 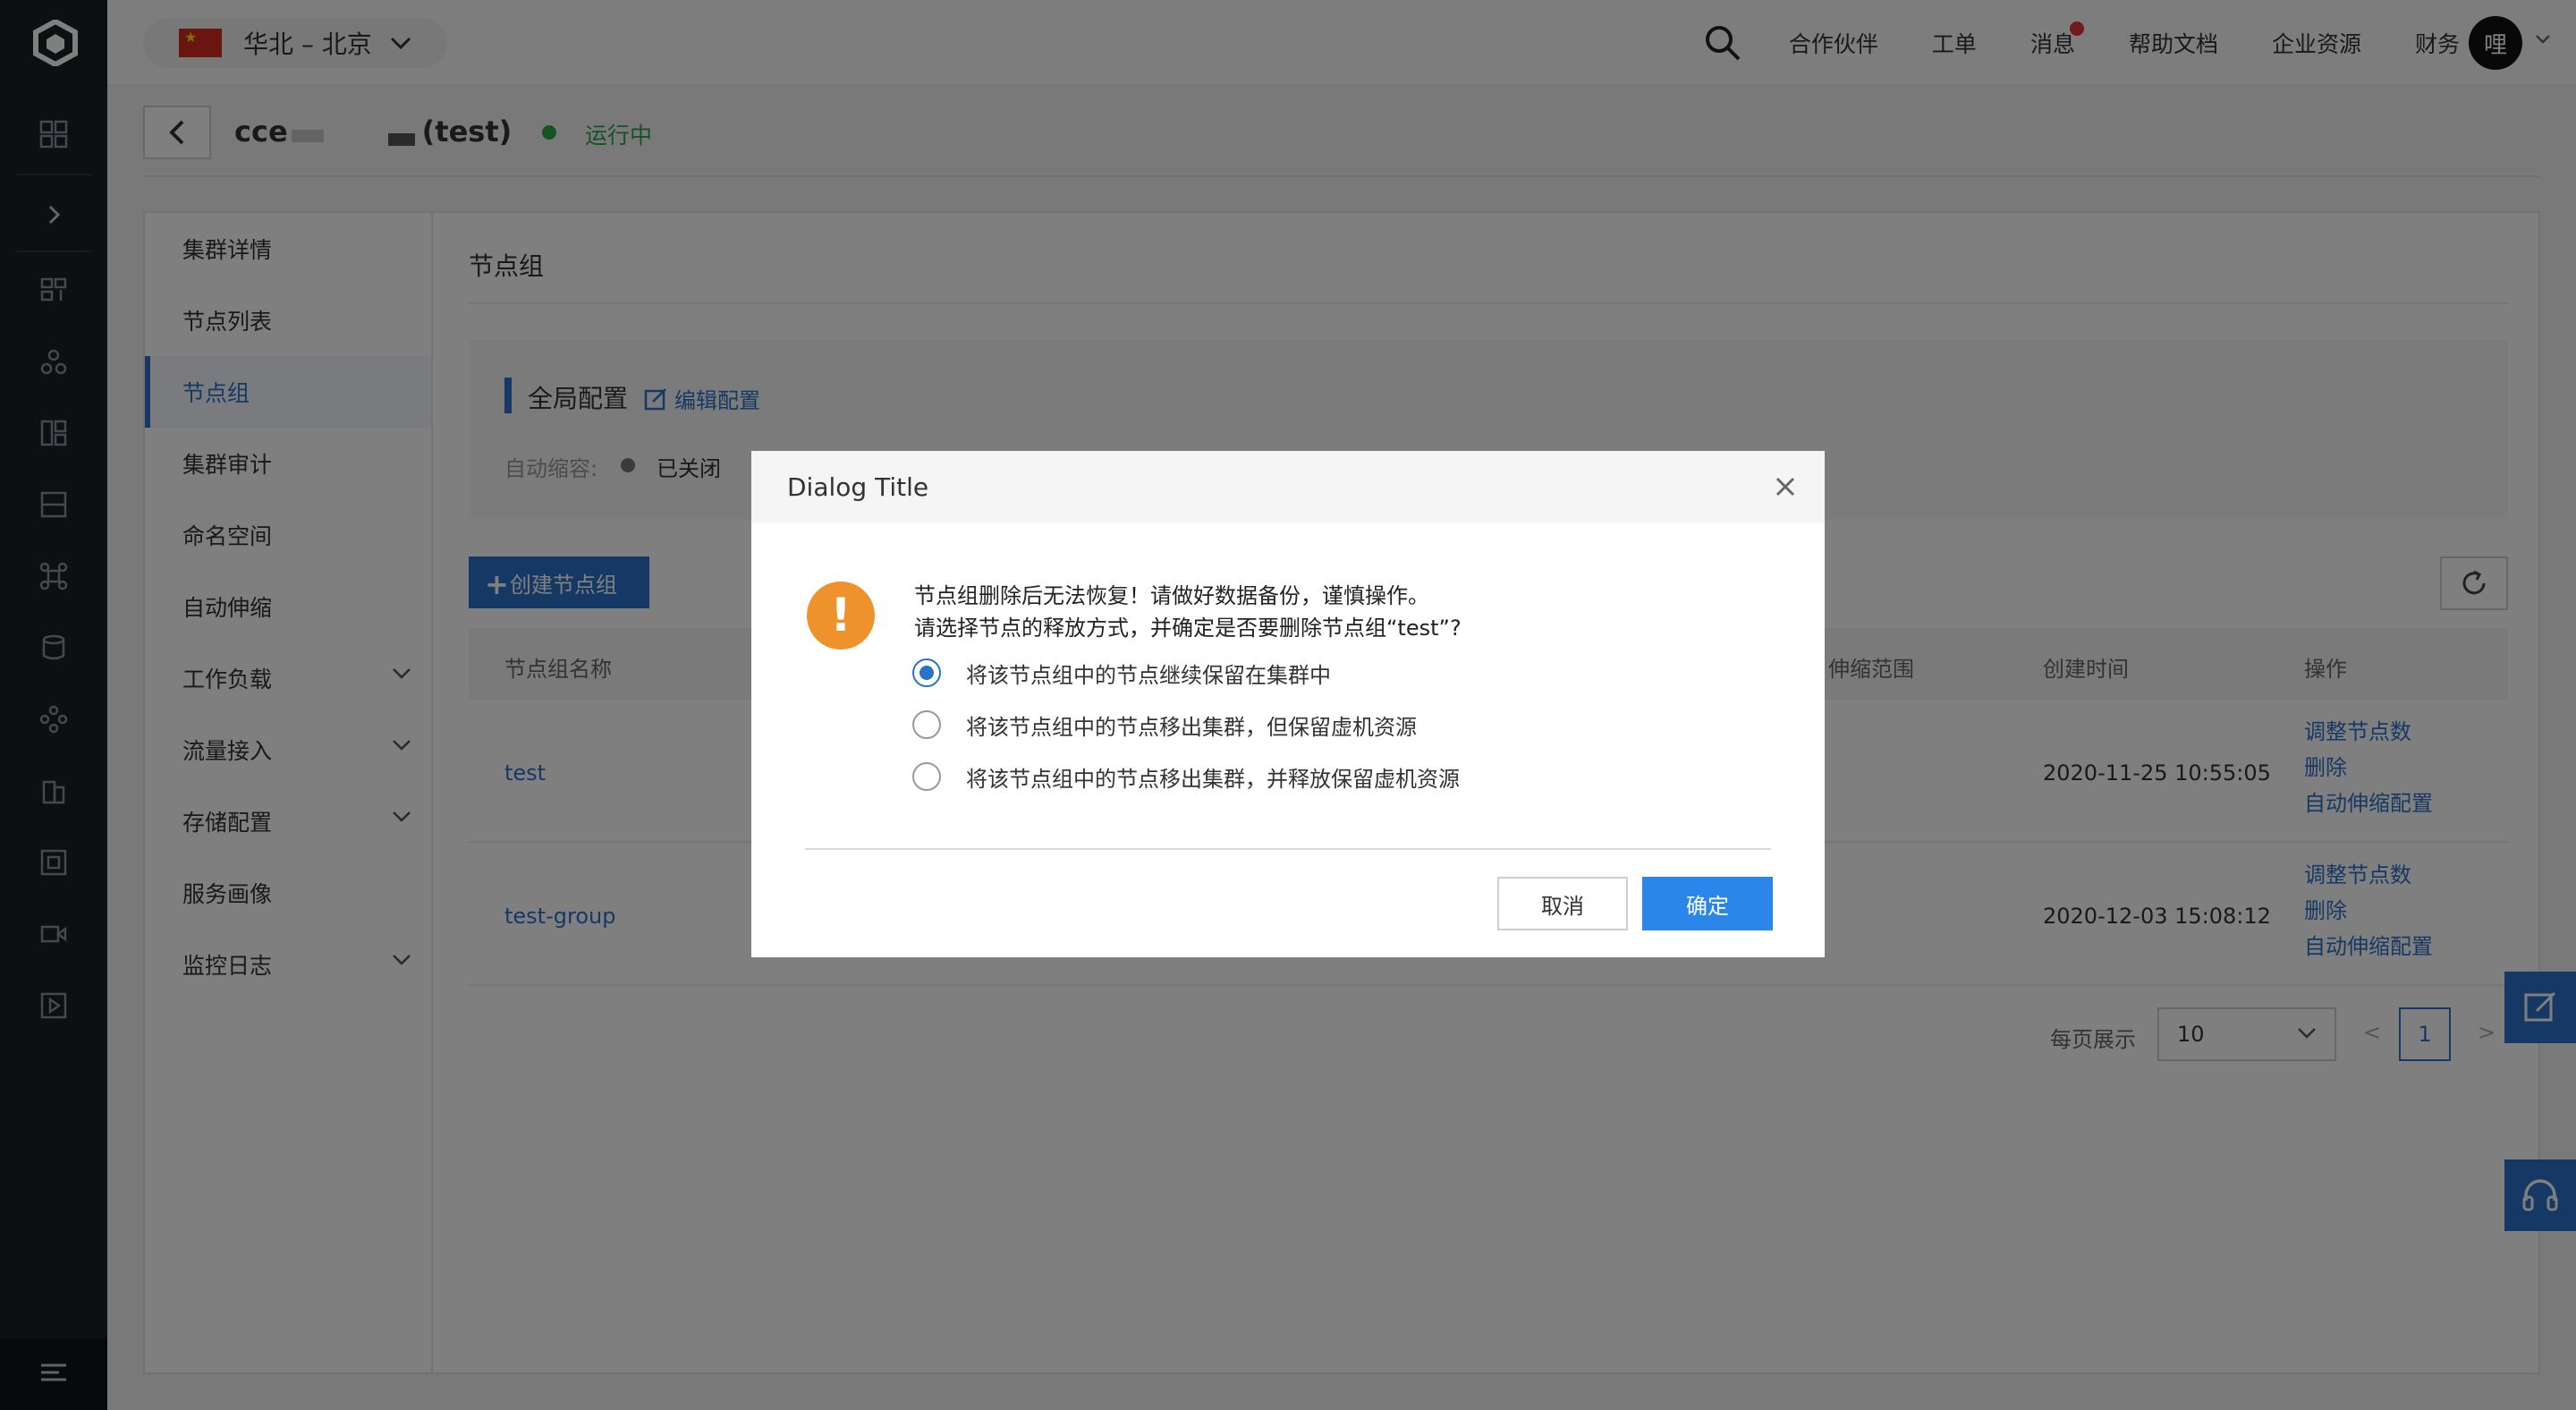 What do you see at coordinates (1785, 486) in the screenshot?
I see `close-icon` at bounding box center [1785, 486].